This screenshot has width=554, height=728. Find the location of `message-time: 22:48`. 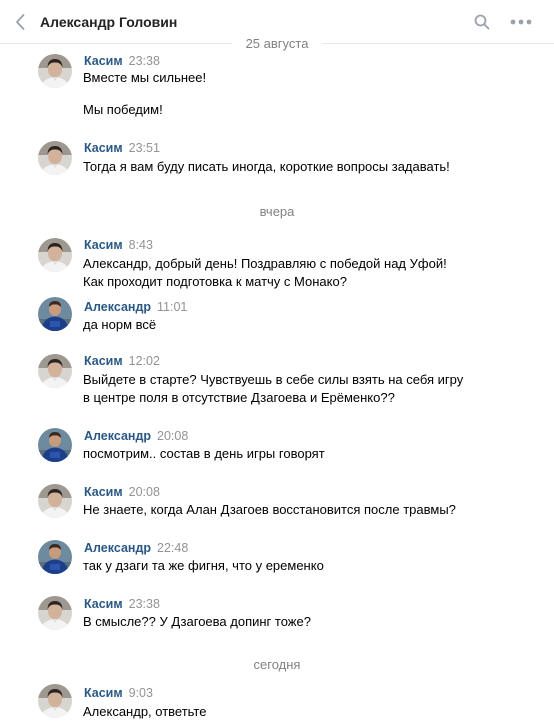

message-time: 22:48 is located at coordinates (173, 548).